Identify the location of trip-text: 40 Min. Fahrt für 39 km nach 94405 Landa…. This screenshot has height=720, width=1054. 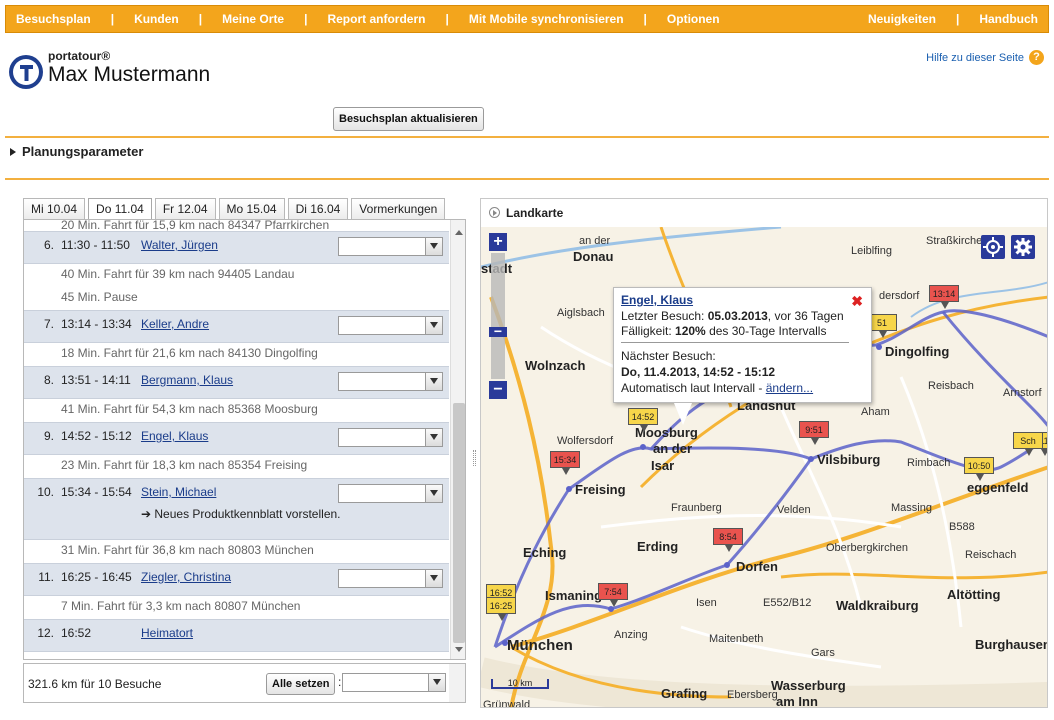
(178, 274).